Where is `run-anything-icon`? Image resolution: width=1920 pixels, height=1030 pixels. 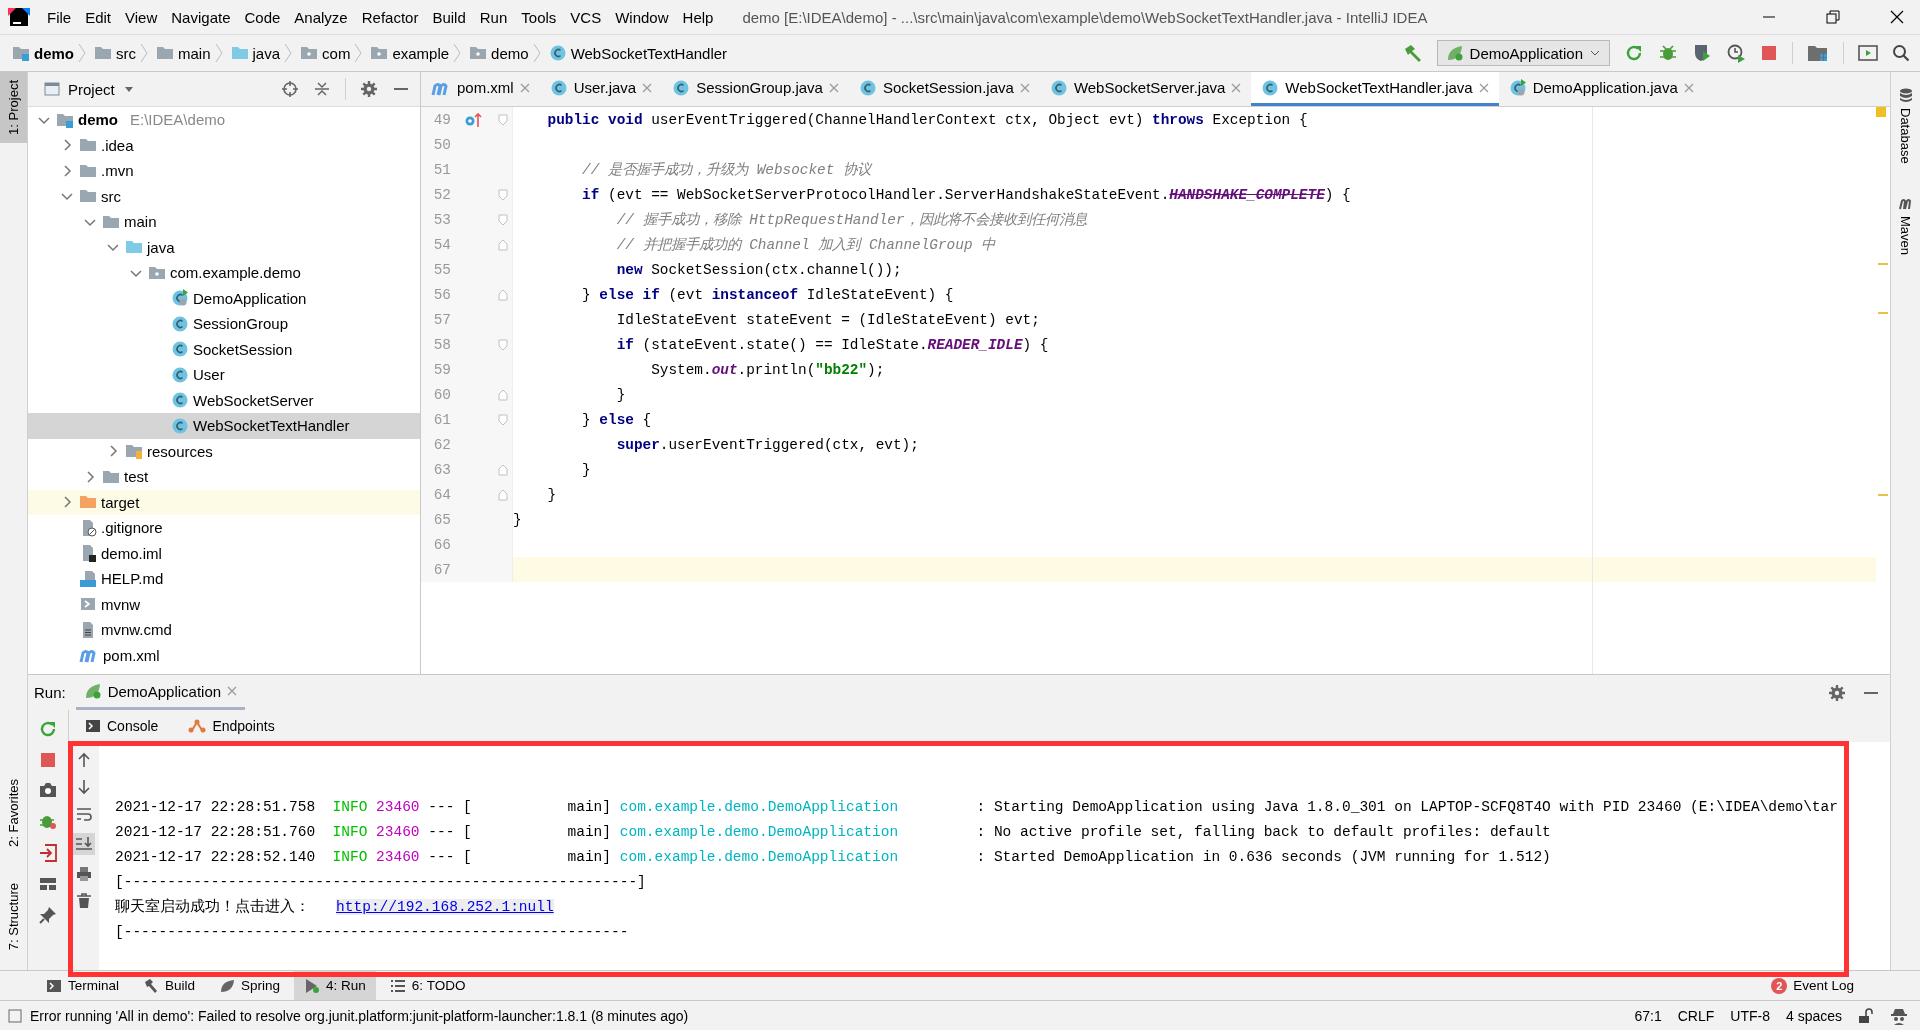 run-anything-icon is located at coordinates (1868, 53).